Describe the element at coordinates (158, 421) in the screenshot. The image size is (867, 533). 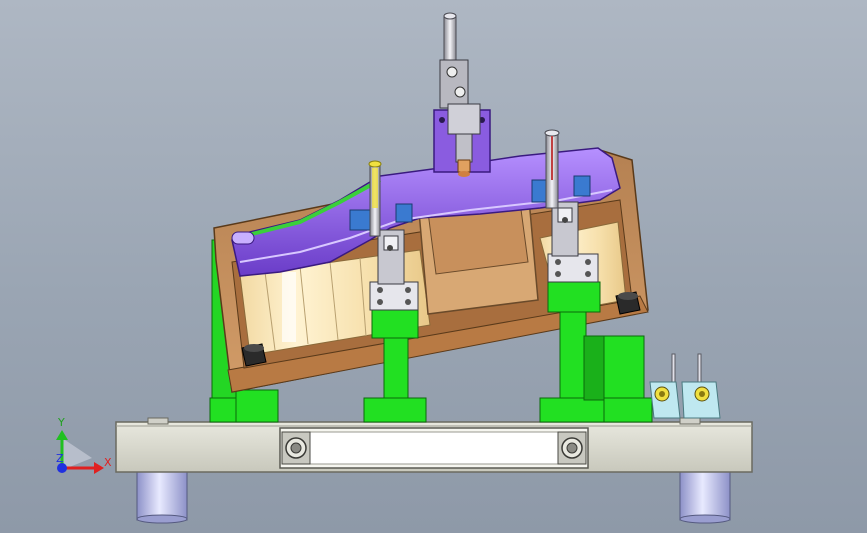
I see `plate-pin-left` at that location.